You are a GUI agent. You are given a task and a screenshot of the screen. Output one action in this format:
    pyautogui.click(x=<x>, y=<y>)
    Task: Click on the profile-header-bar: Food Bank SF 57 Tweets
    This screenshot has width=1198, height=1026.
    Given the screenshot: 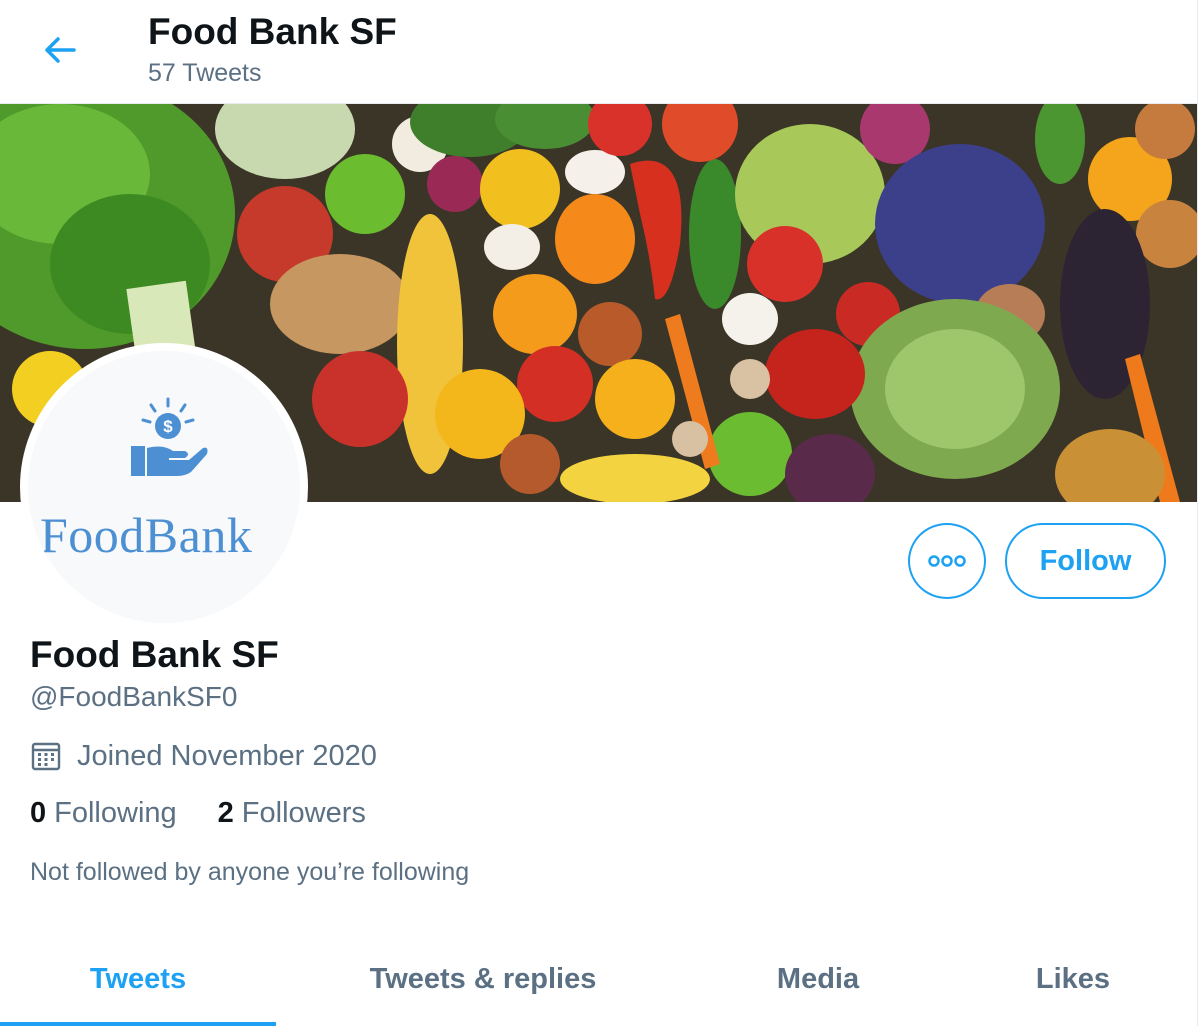 What is the action you would take?
    pyautogui.click(x=598, y=52)
    